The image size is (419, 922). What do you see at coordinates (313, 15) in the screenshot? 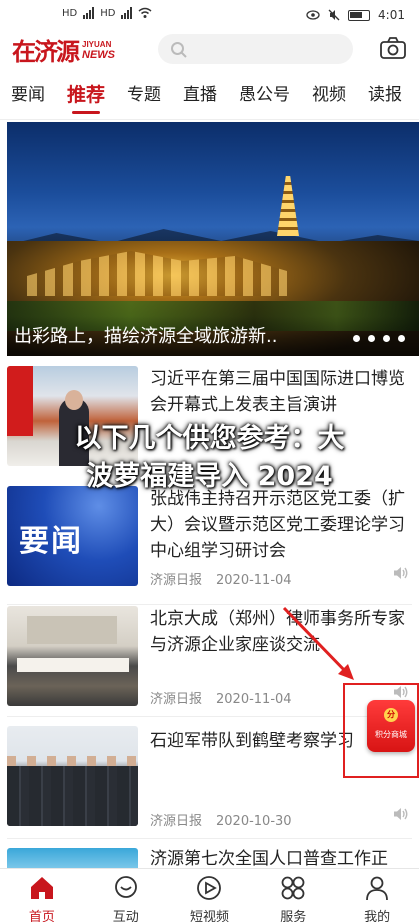
I see `eye-icon` at bounding box center [313, 15].